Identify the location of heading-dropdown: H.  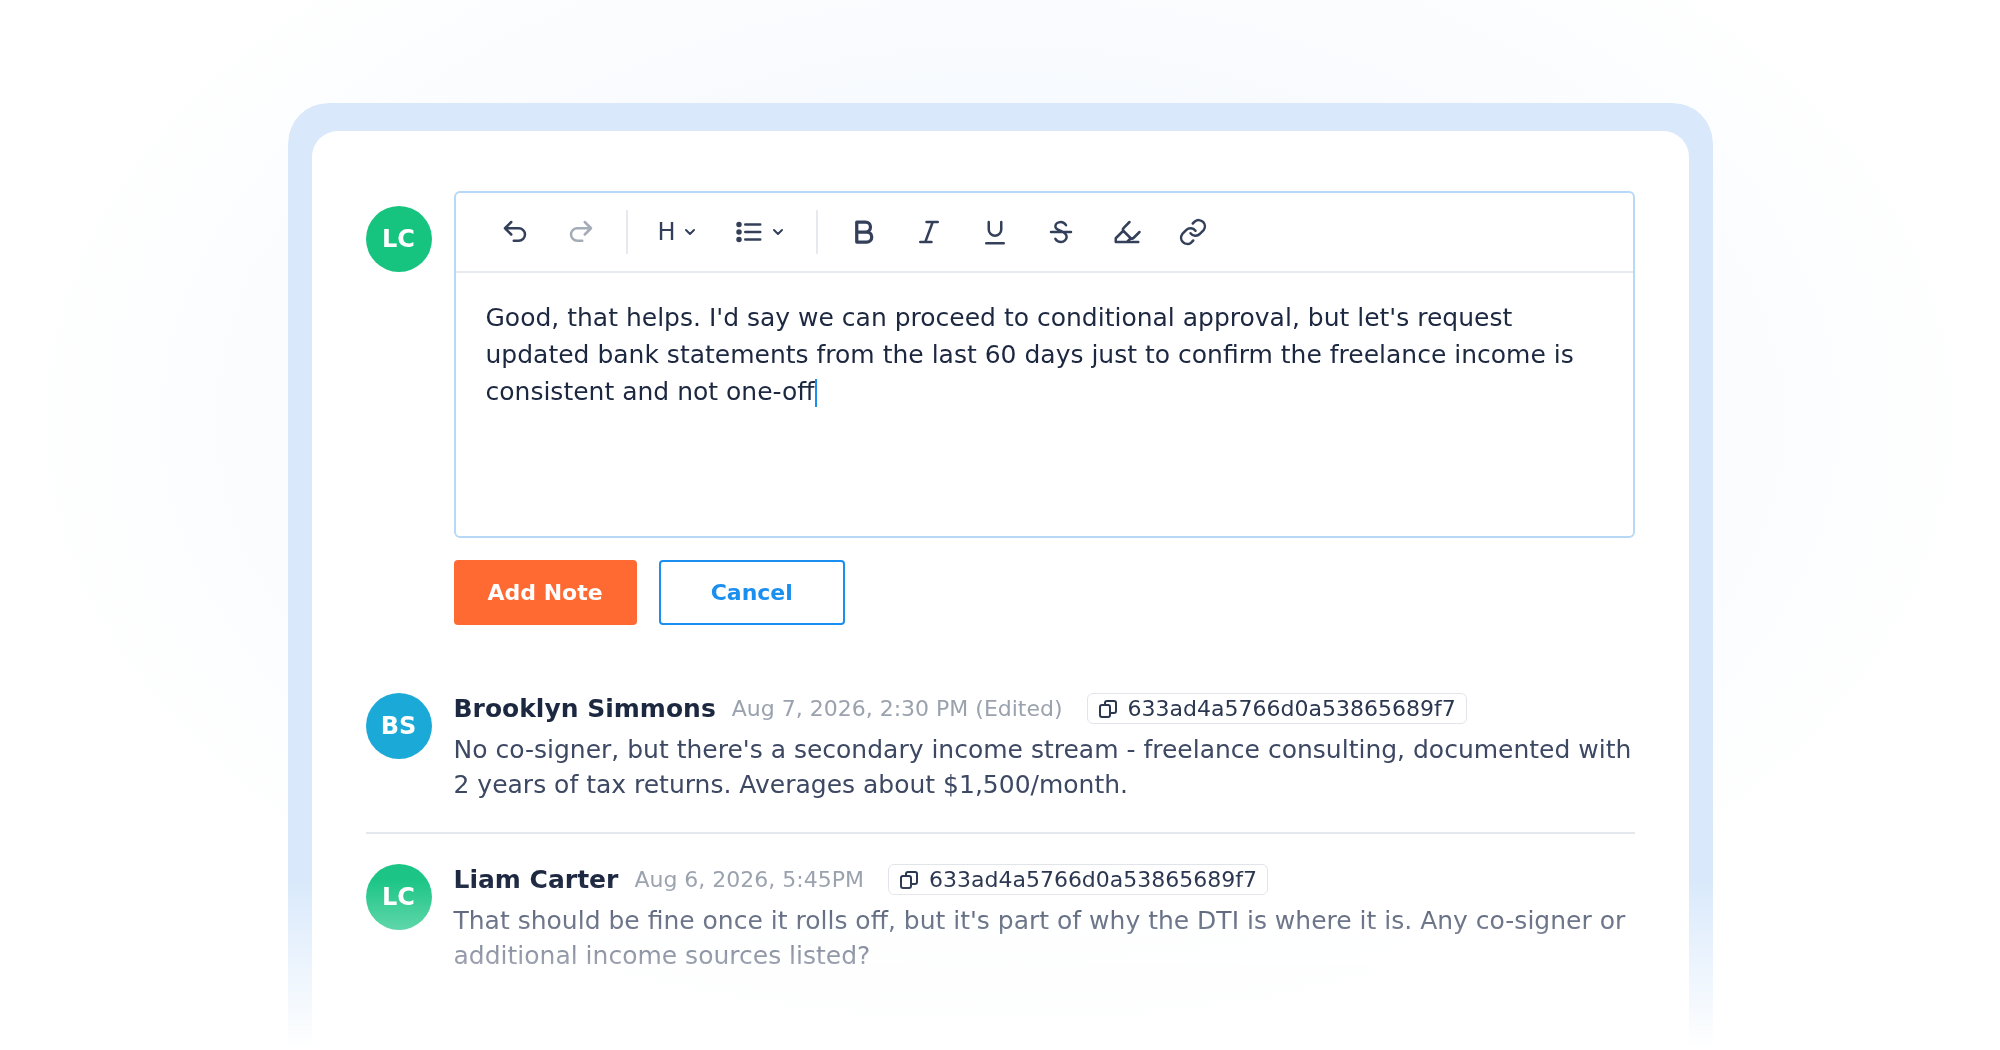
(677, 232).